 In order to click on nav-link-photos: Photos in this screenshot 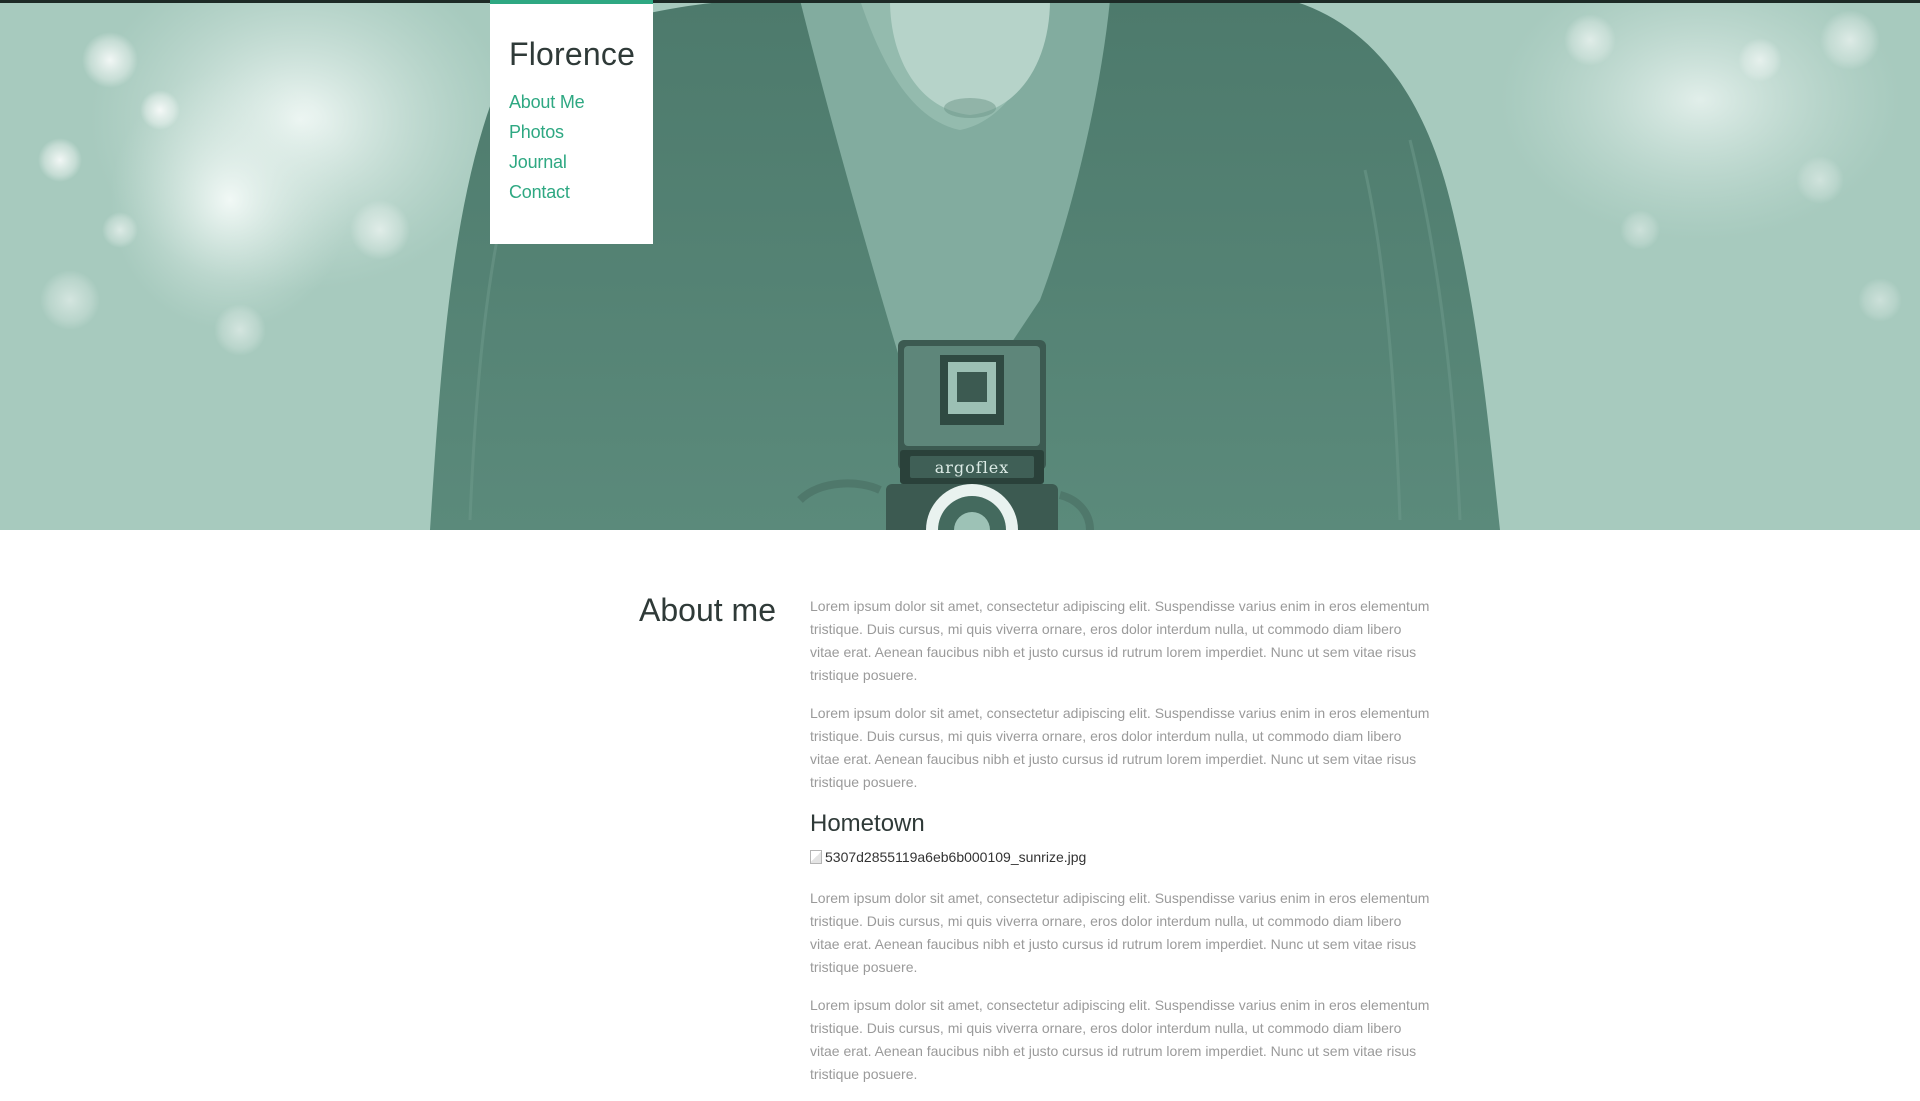, I will do `click(536, 132)`.